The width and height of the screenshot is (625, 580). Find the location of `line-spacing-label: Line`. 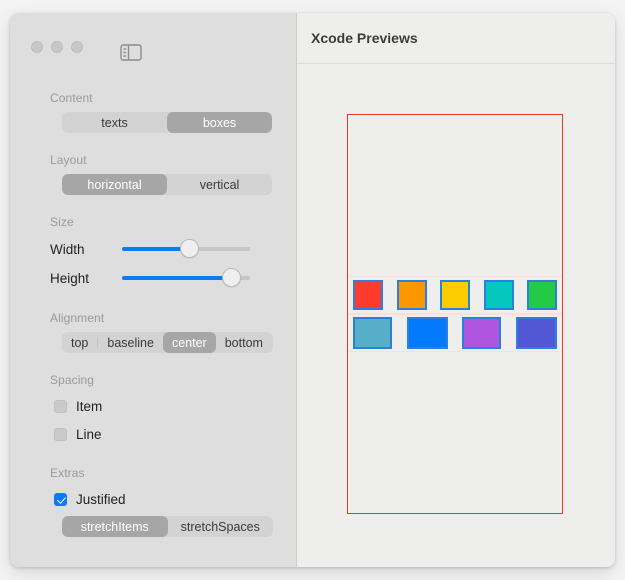

line-spacing-label: Line is located at coordinates (89, 434).